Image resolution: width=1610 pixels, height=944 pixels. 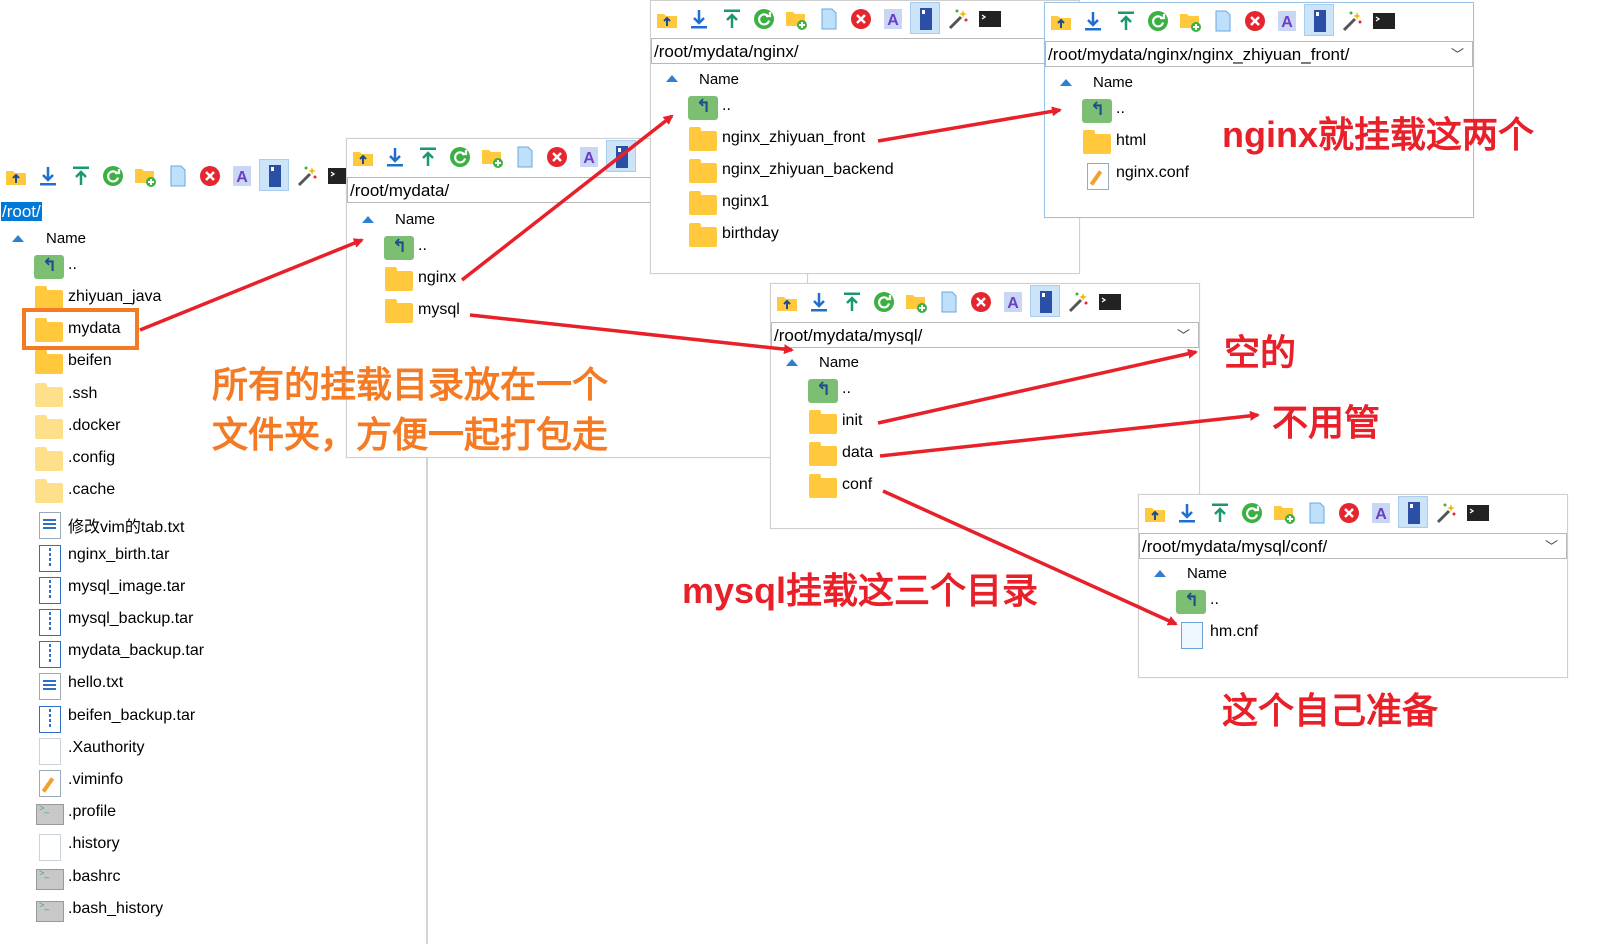 What do you see at coordinates (204, 492) in the screenshot?
I see `list-item: .cache` at bounding box center [204, 492].